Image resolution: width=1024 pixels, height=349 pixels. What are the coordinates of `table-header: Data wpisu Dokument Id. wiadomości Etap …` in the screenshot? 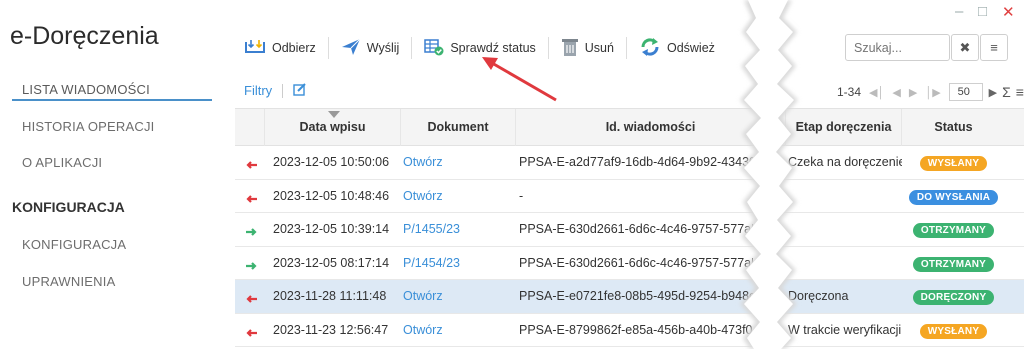 It's located at (629, 127).